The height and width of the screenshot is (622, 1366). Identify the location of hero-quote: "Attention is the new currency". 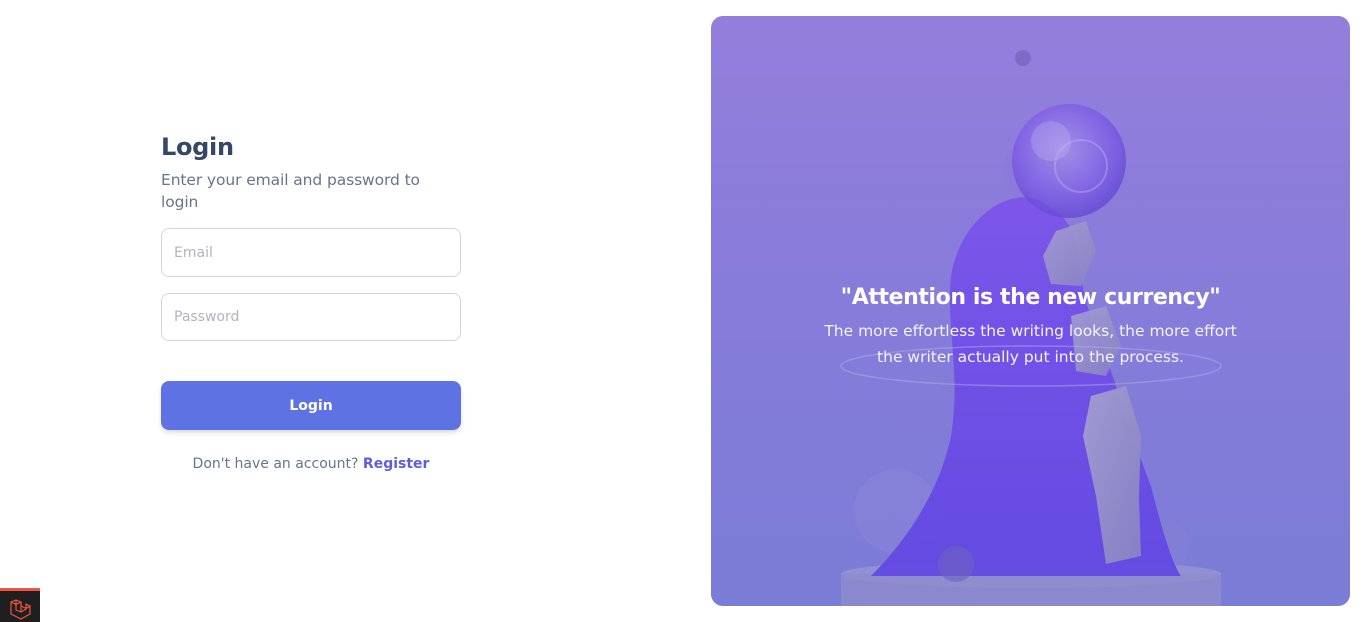
(1030, 297).